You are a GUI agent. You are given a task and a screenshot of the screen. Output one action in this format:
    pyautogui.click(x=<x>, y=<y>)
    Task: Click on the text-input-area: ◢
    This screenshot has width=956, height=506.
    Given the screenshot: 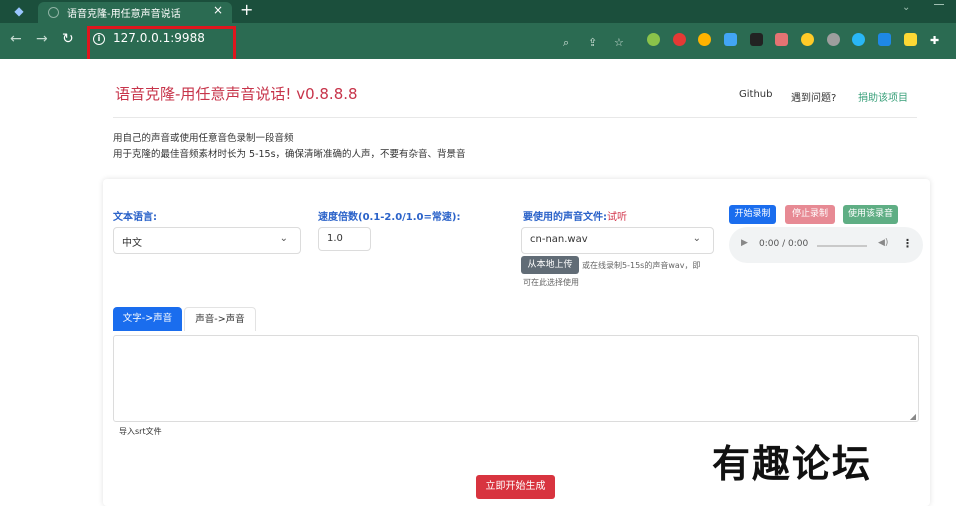 What is the action you would take?
    pyautogui.click(x=516, y=378)
    